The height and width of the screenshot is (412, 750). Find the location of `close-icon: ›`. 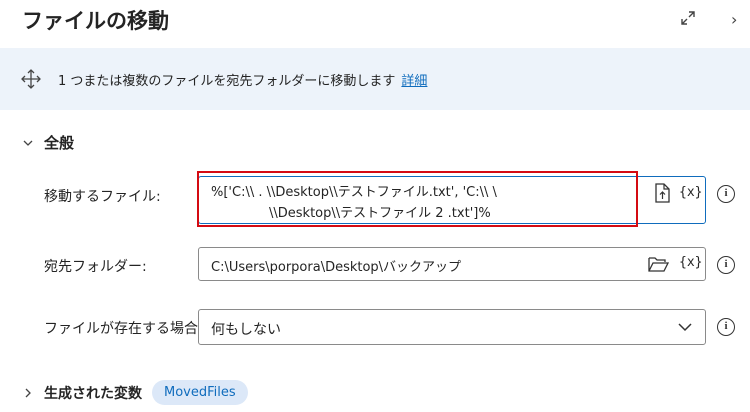

close-icon: › is located at coordinates (734, 19).